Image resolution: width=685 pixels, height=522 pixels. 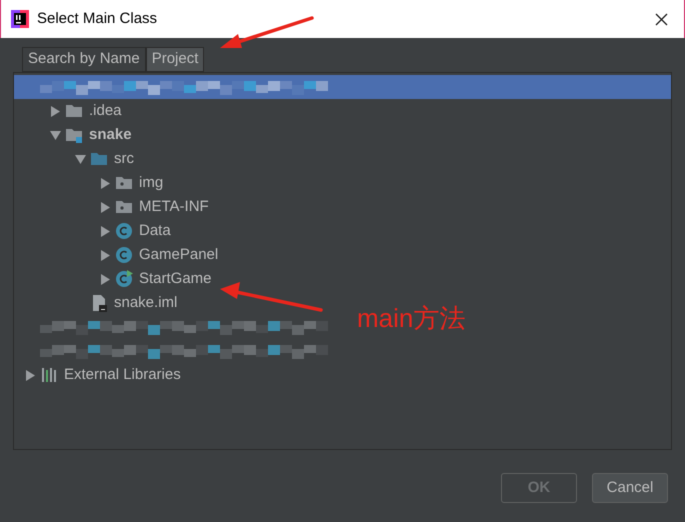 What do you see at coordinates (99, 303) in the screenshot?
I see `file-icon` at bounding box center [99, 303].